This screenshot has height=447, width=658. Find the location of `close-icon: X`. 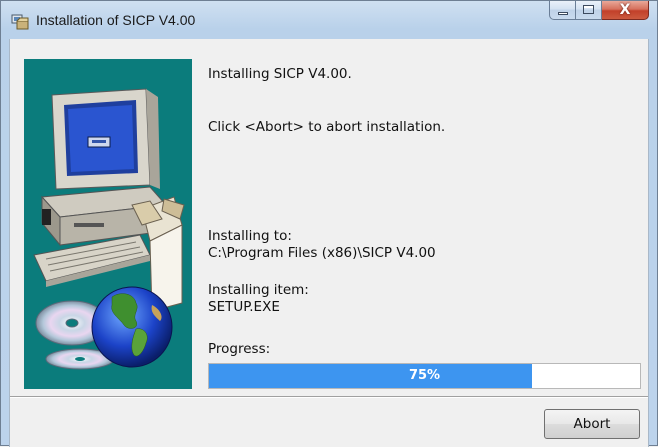

close-icon: X is located at coordinates (625, 10).